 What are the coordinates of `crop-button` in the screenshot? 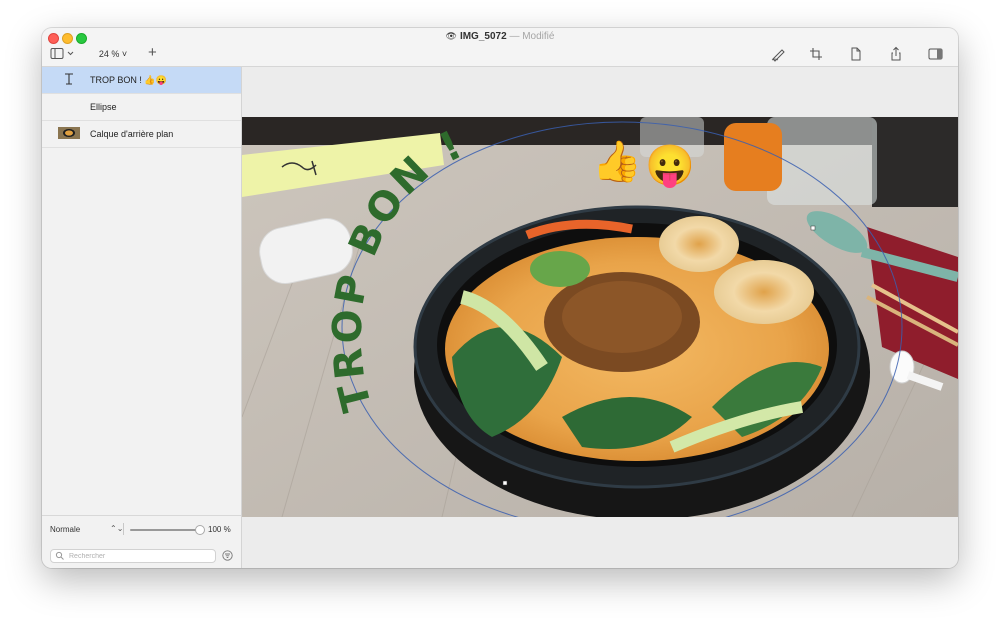 It's located at (817, 54).